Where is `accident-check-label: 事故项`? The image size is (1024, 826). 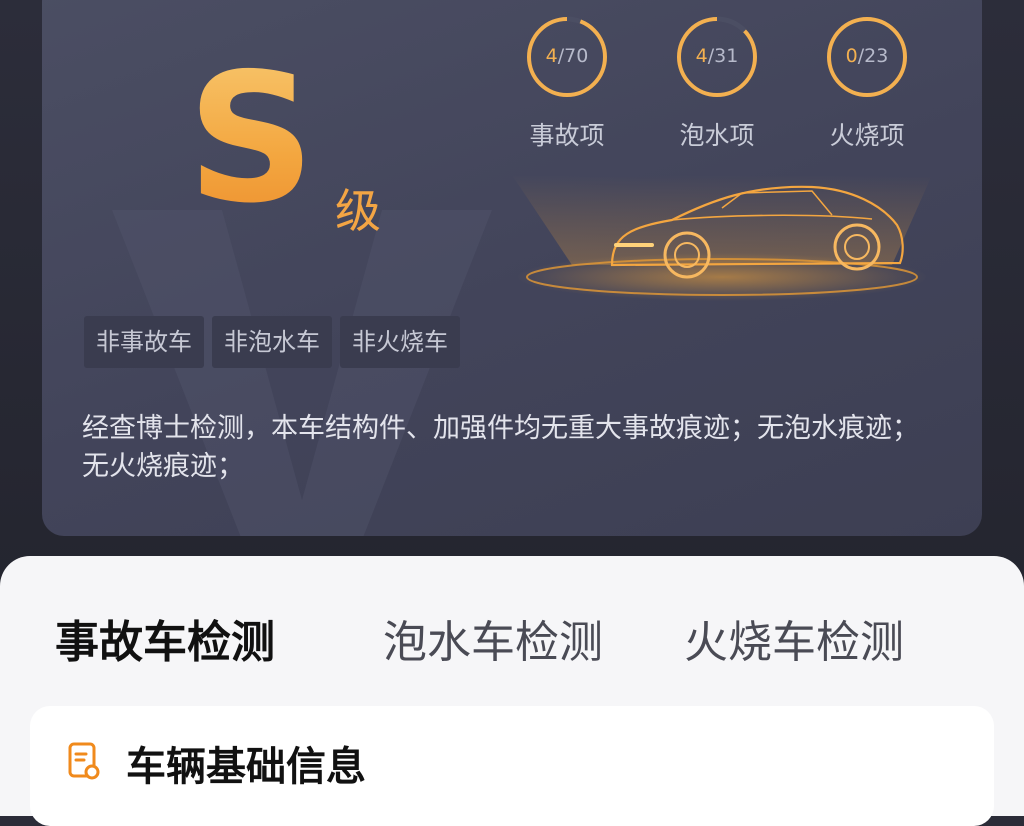 accident-check-label: 事故项 is located at coordinates (567, 135).